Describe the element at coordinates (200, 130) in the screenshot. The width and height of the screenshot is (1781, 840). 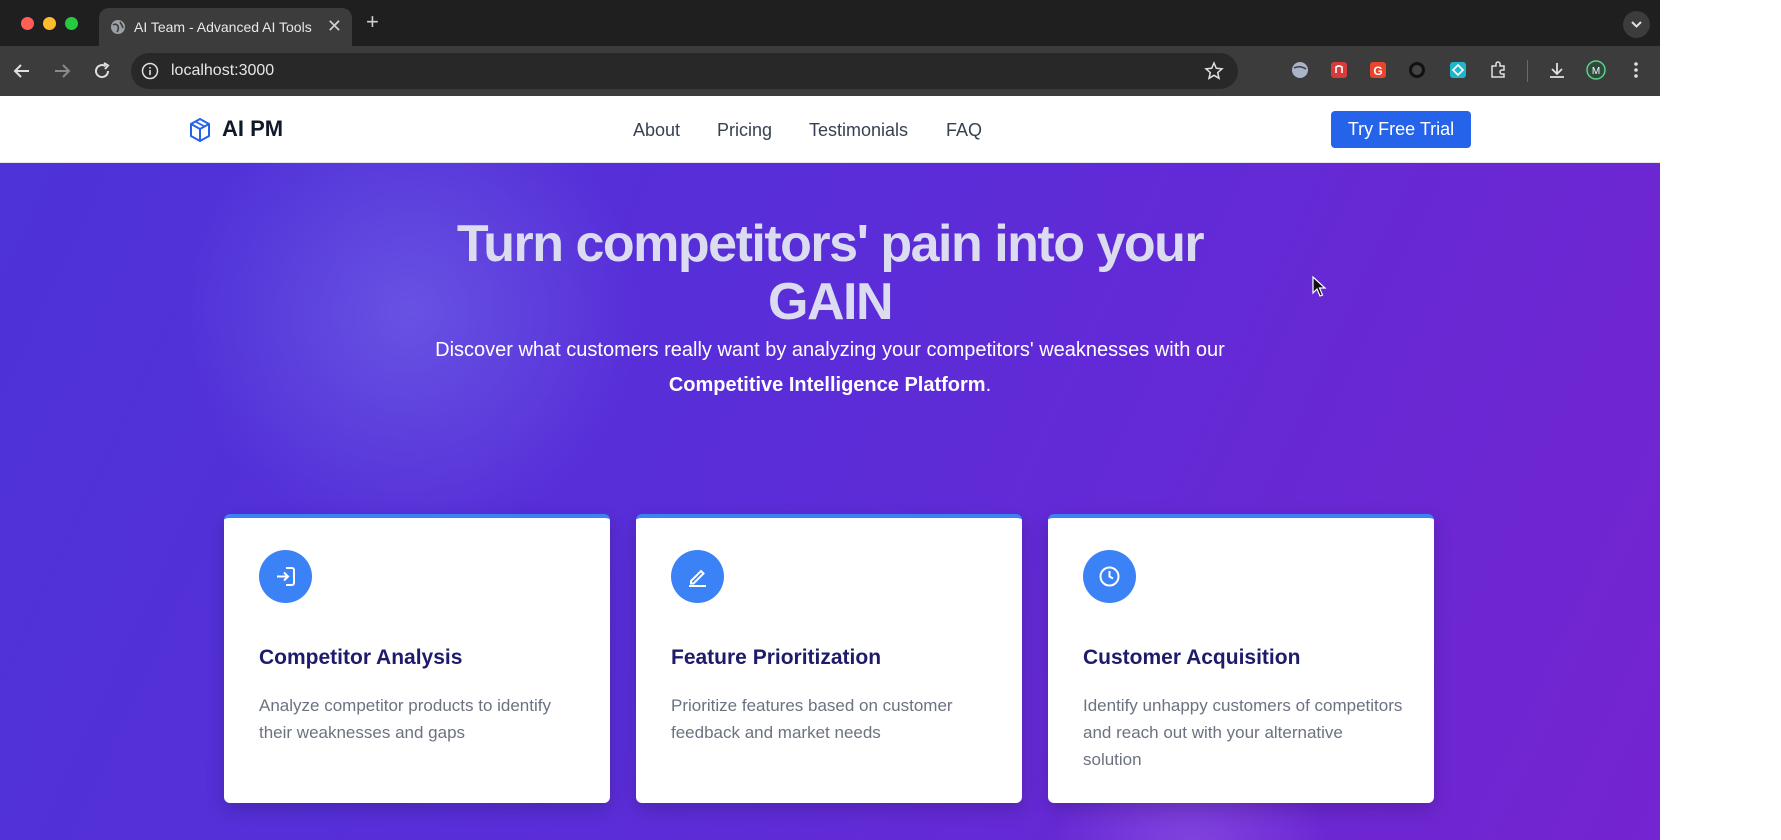
I see `cube-logo-icon` at that location.